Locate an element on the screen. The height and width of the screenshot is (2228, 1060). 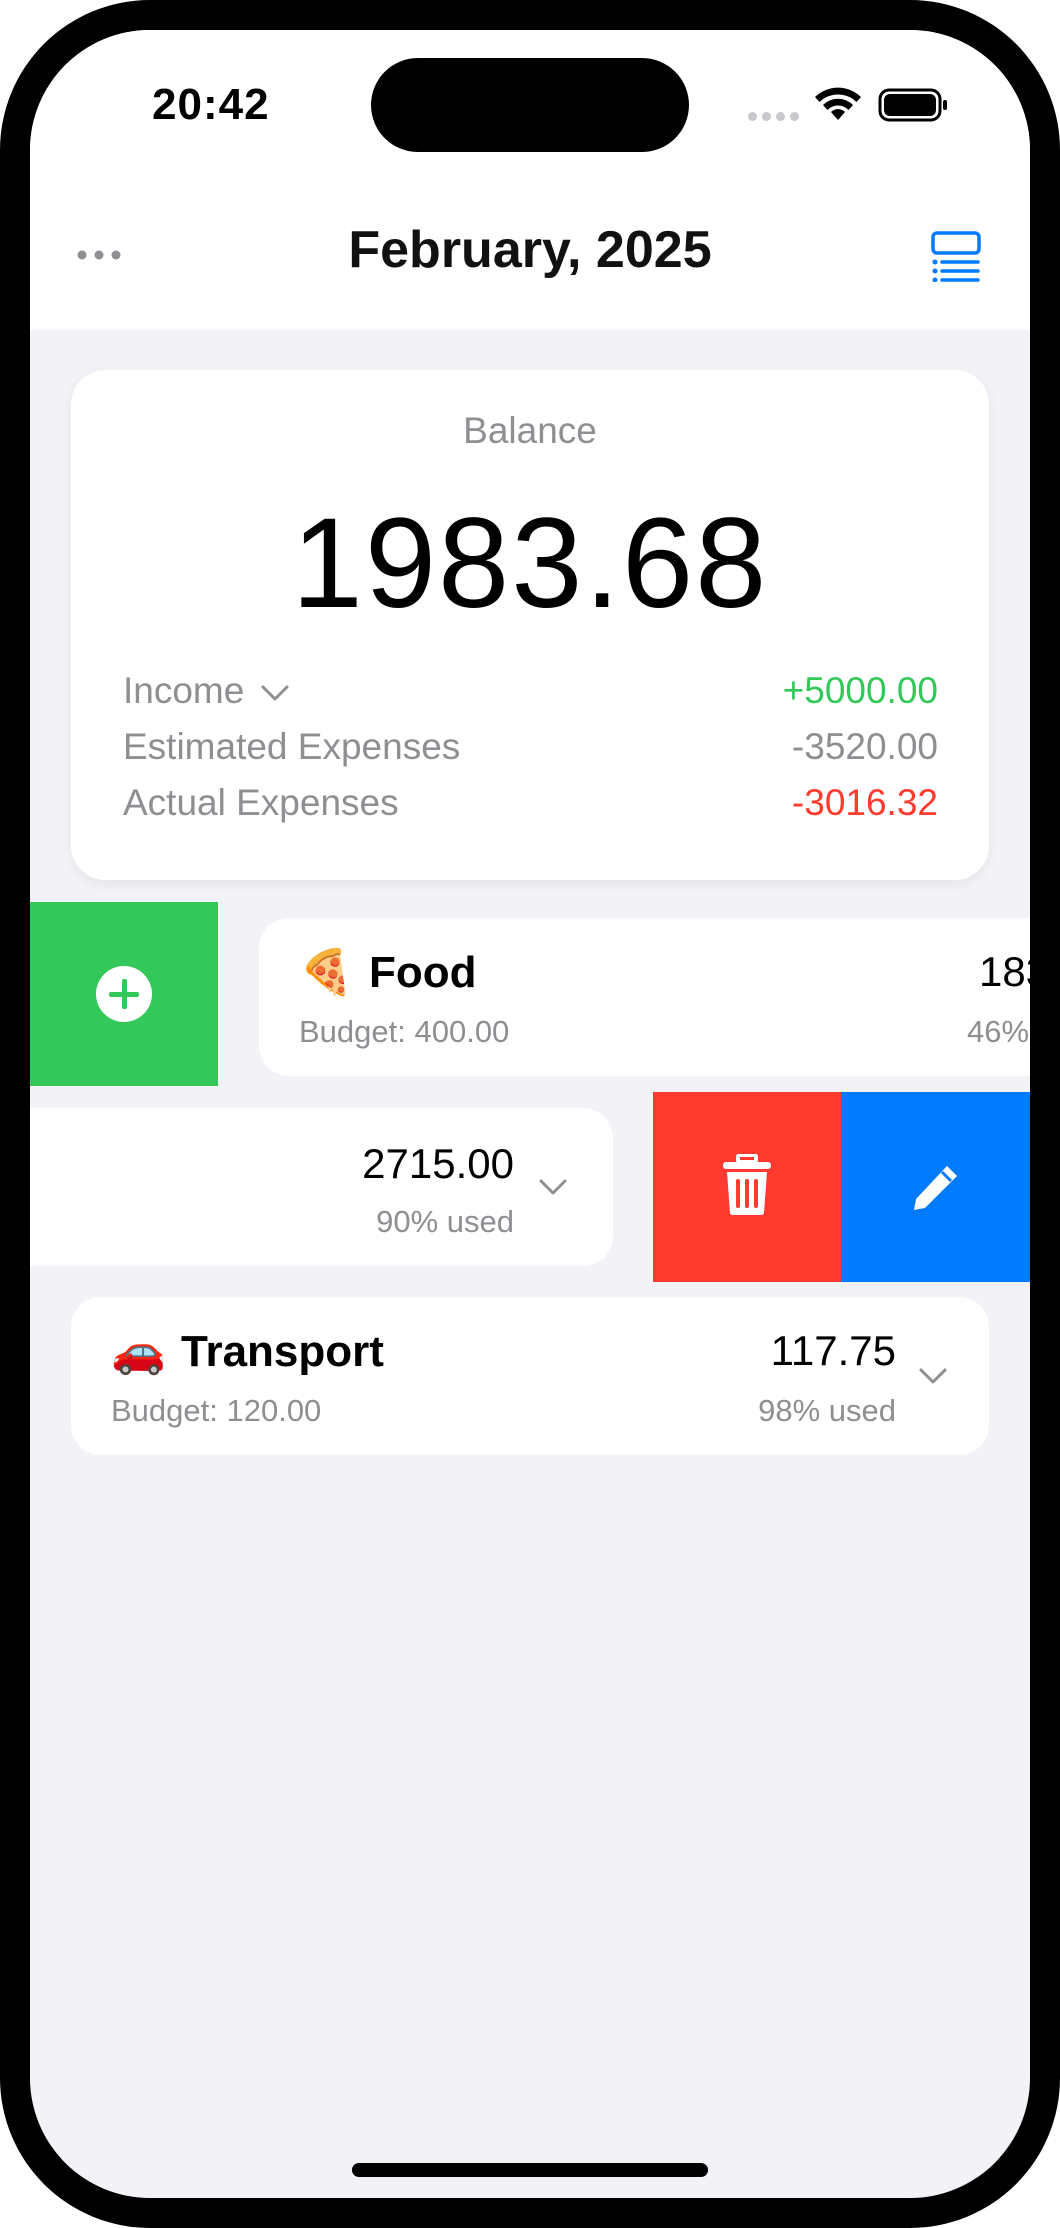
balance-value: 1983.68 is located at coordinates (530, 563).